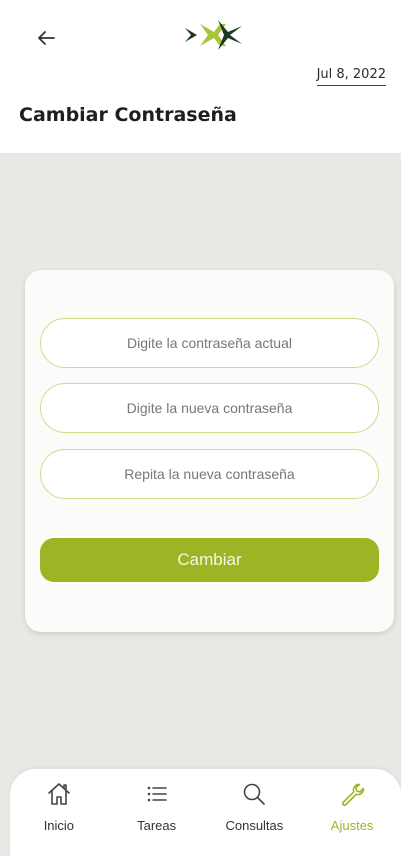 This screenshot has height=856, width=401. I want to click on brand-logo, so click(213, 35).